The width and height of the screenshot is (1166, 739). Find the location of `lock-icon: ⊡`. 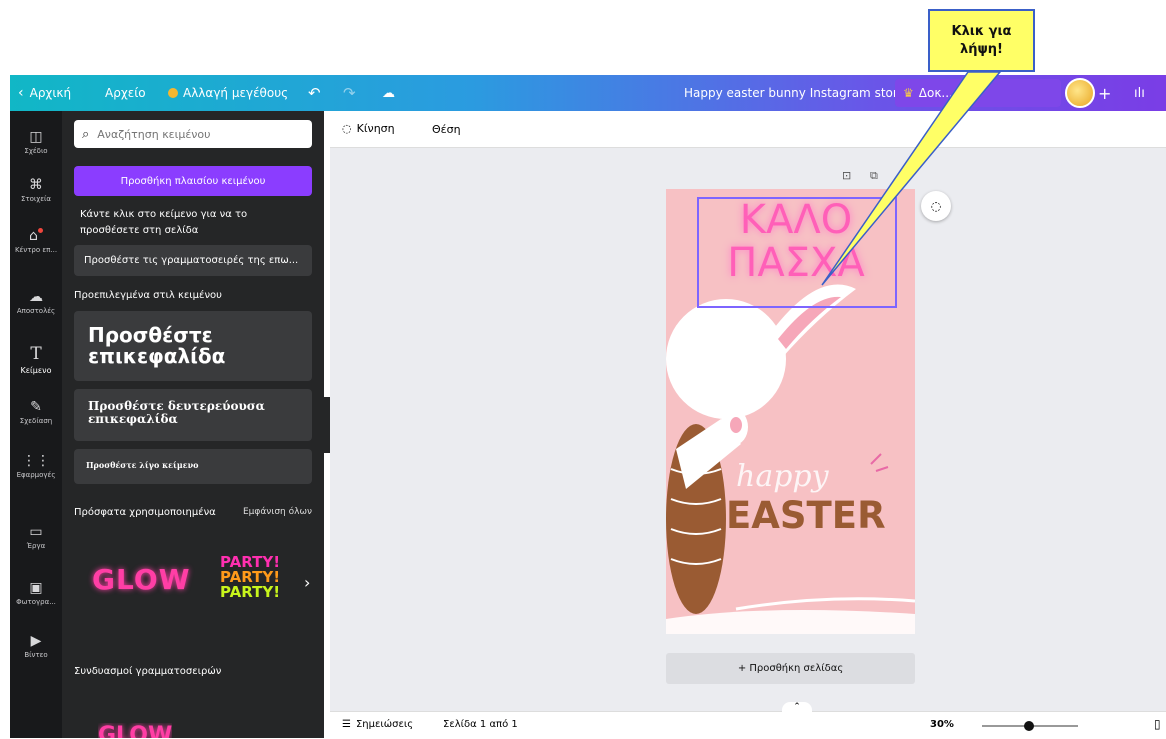

lock-icon: ⊡ is located at coordinates (846, 175).